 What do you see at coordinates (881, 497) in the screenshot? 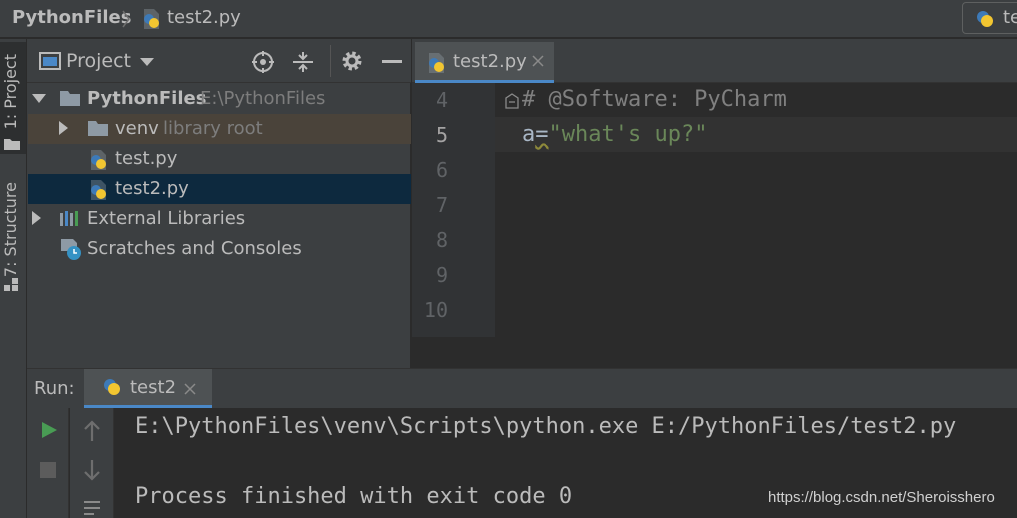
I see `watermark: https://blog.csdn.net/Sheroisshero` at bounding box center [881, 497].